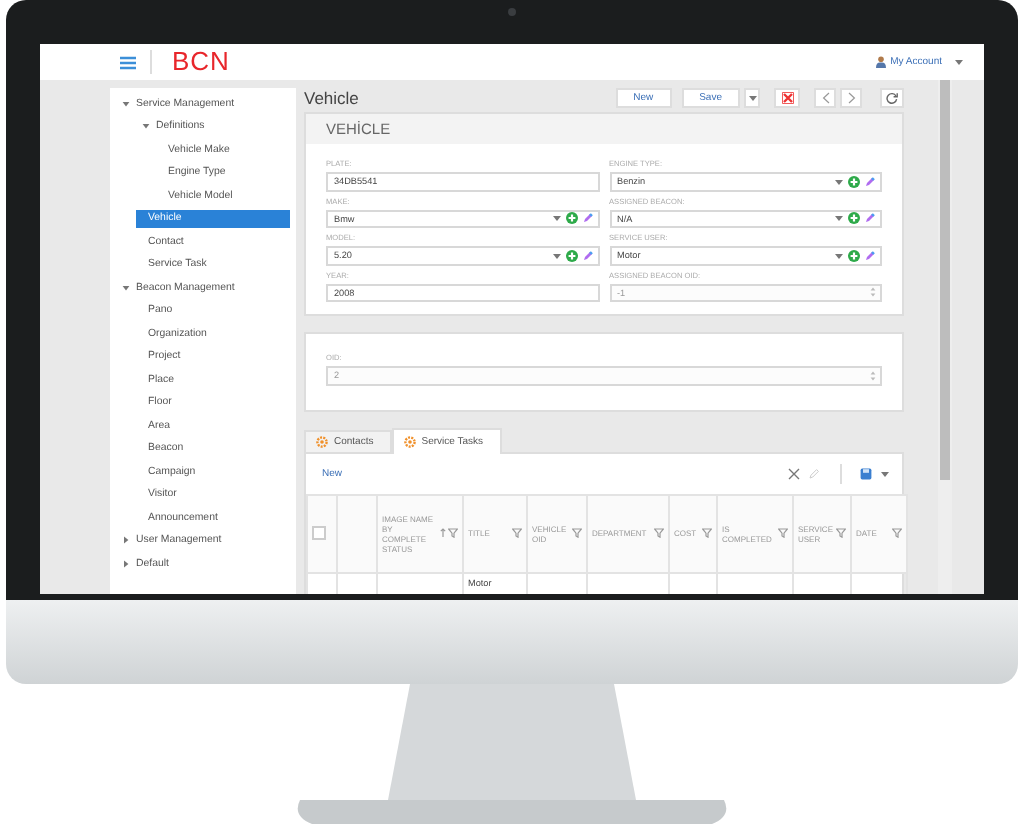 This screenshot has height=828, width=1024. What do you see at coordinates (881, 62) in the screenshot?
I see `user-icon` at bounding box center [881, 62].